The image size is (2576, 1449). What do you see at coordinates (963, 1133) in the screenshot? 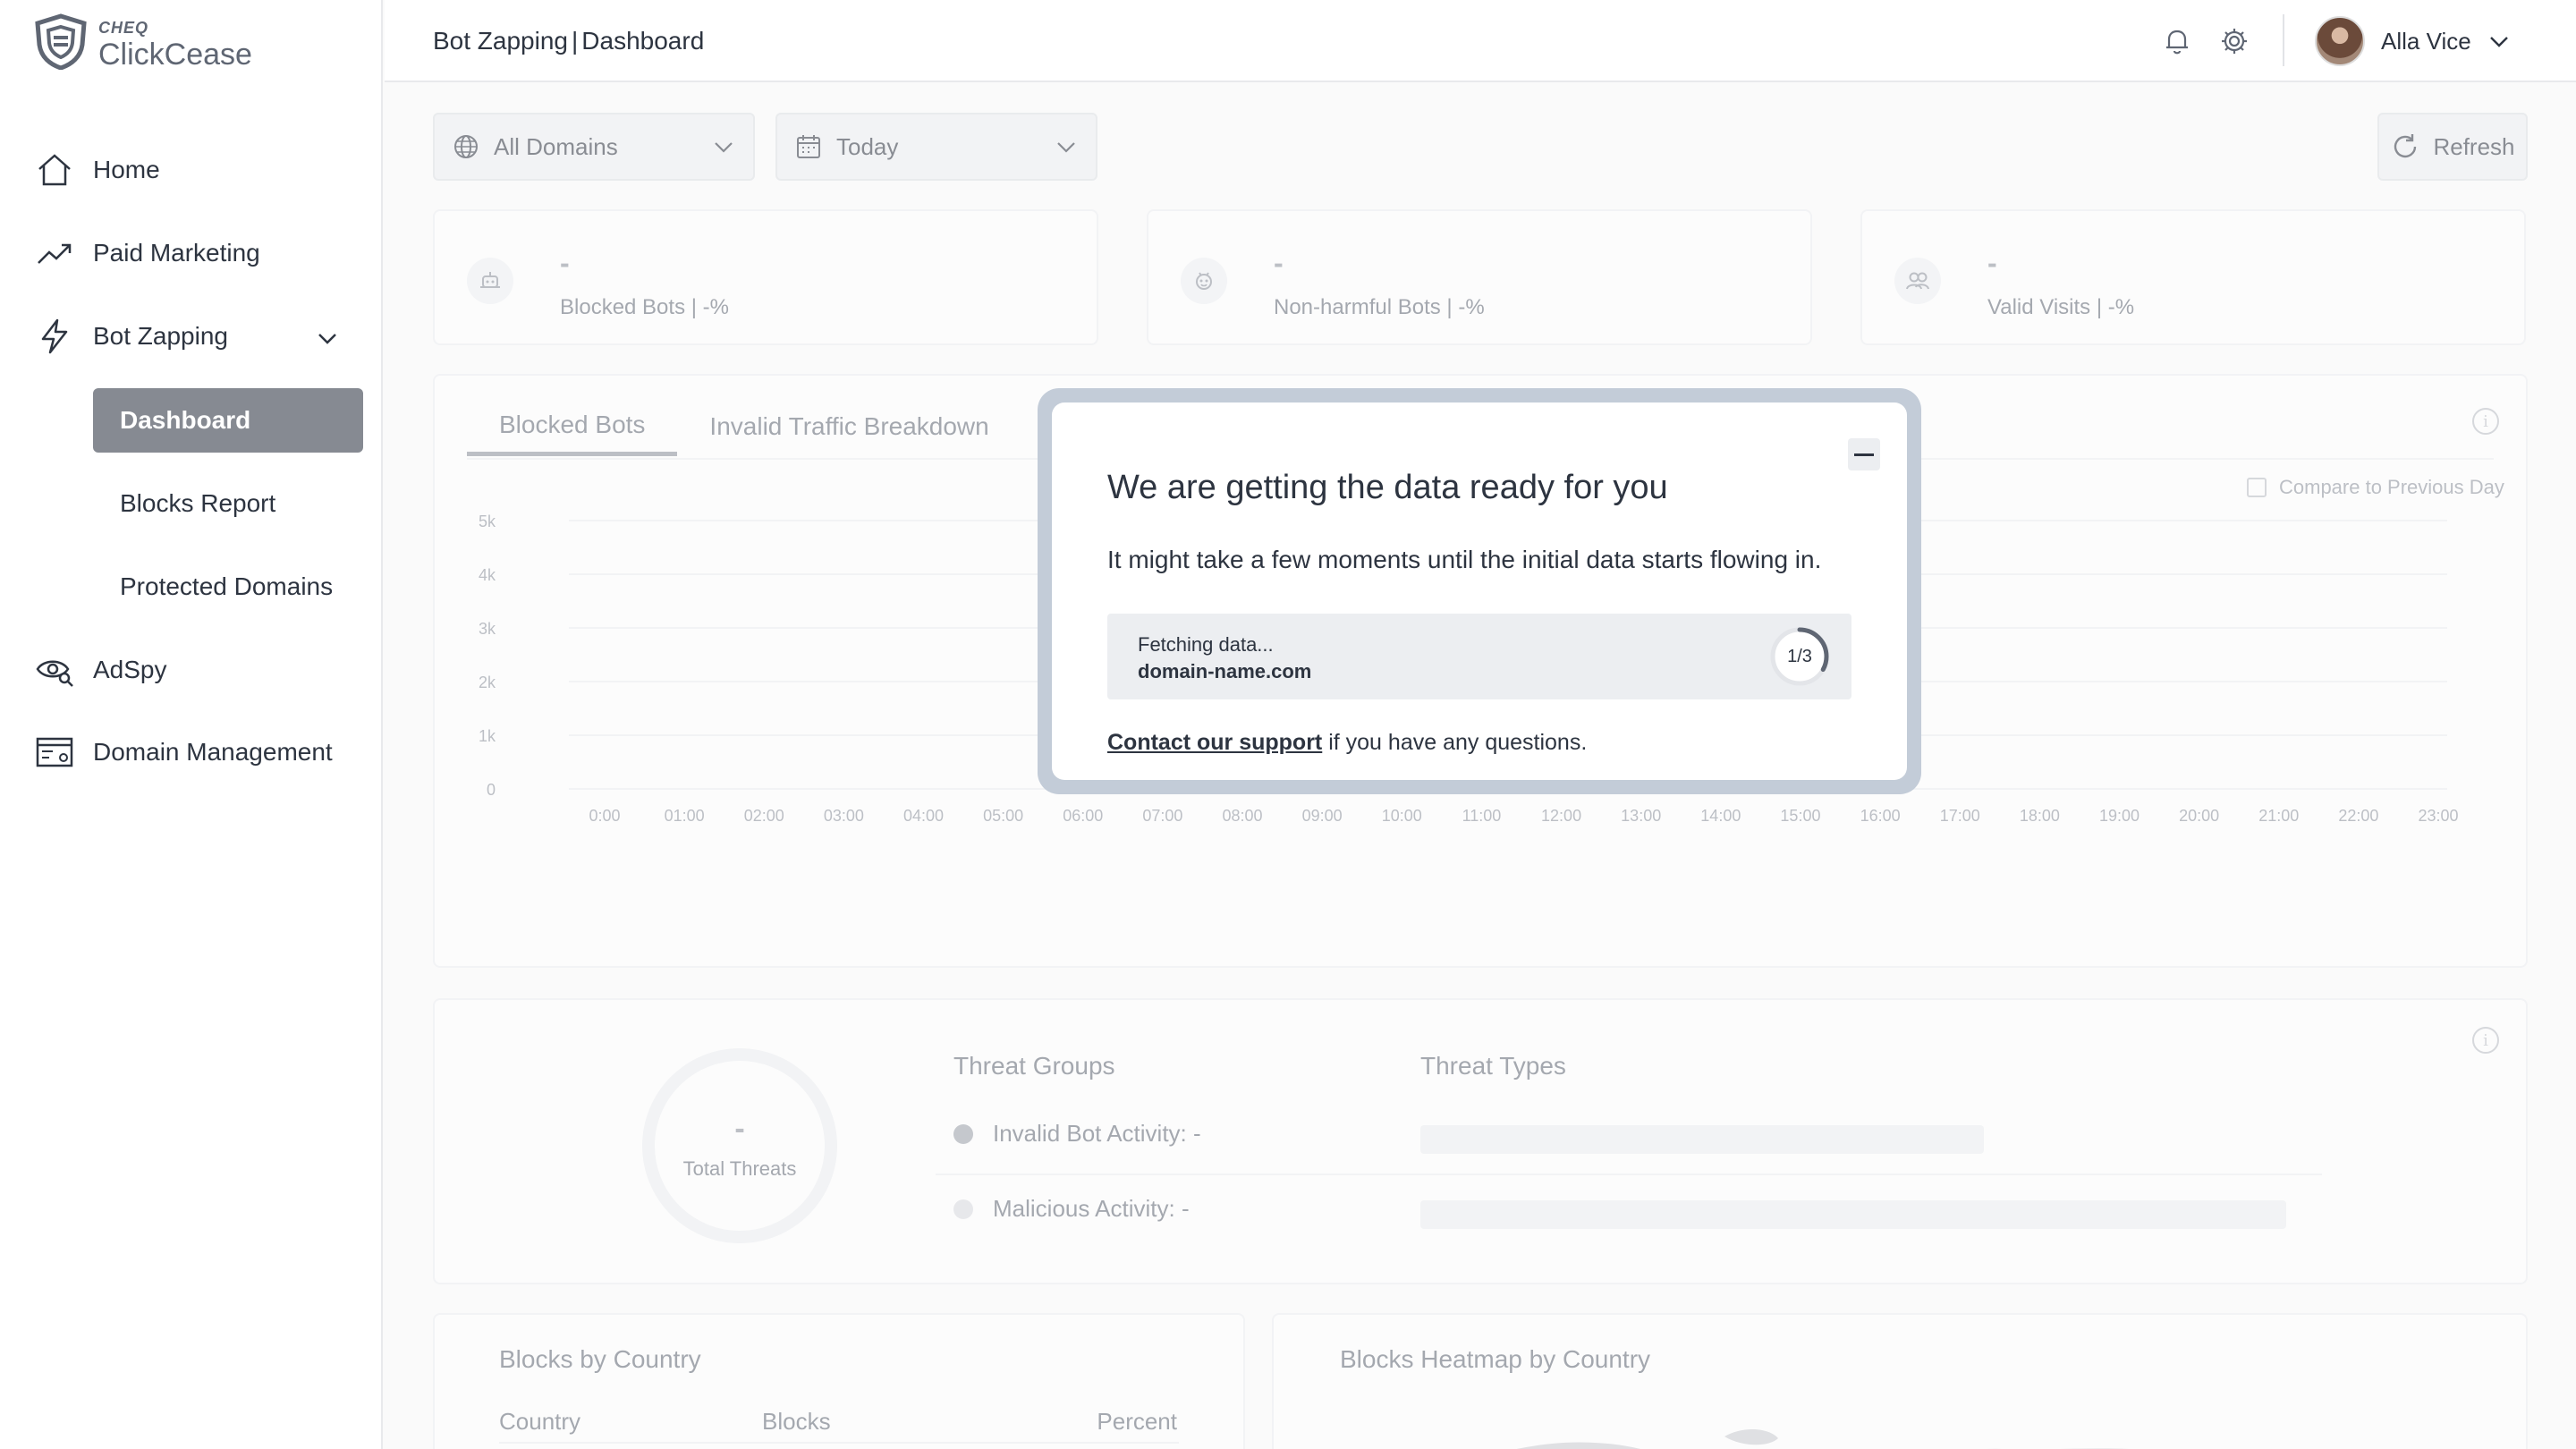
I see `legend-dot` at bounding box center [963, 1133].